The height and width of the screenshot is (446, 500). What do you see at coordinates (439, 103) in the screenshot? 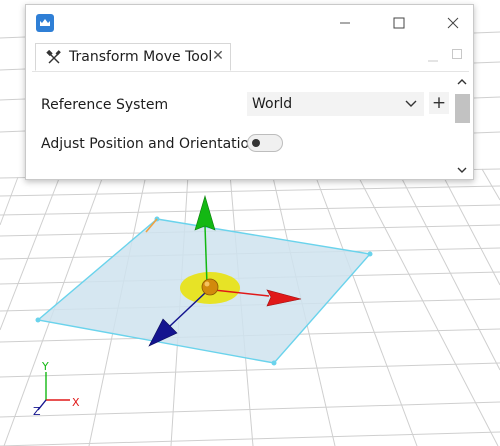
I see `add-reference-button: +` at bounding box center [439, 103].